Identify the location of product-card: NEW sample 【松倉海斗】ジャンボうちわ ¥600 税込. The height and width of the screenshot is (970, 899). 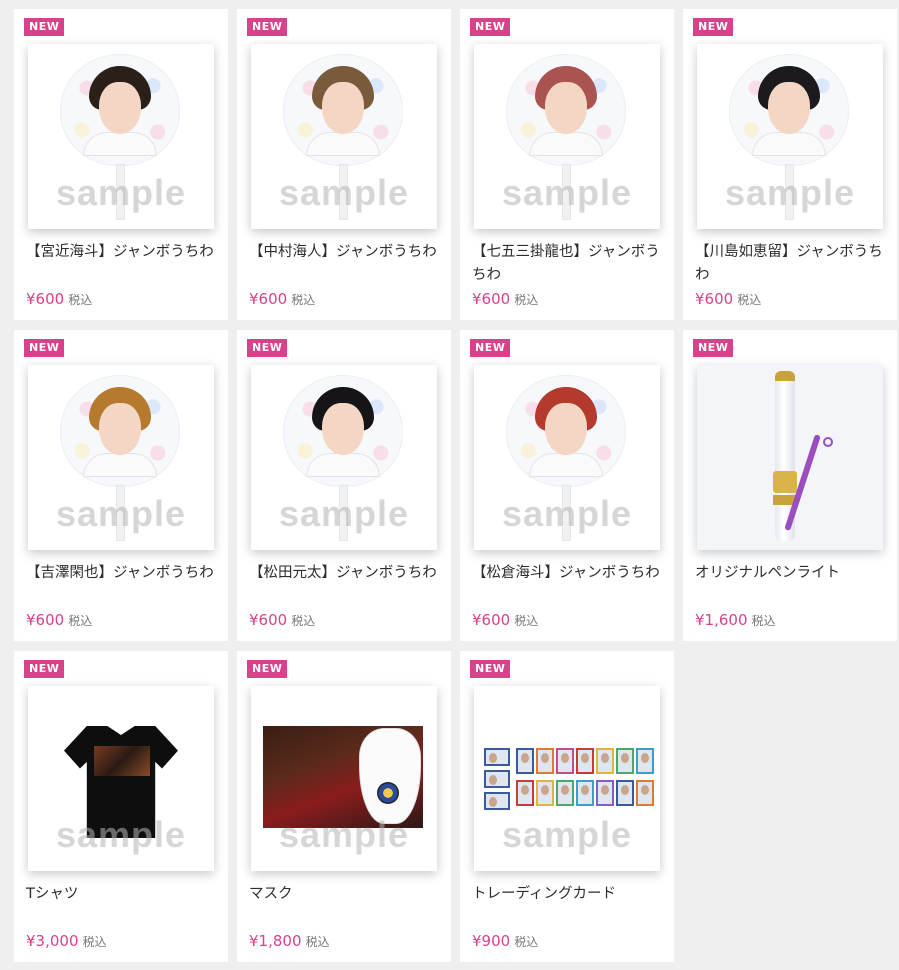
(567, 485).